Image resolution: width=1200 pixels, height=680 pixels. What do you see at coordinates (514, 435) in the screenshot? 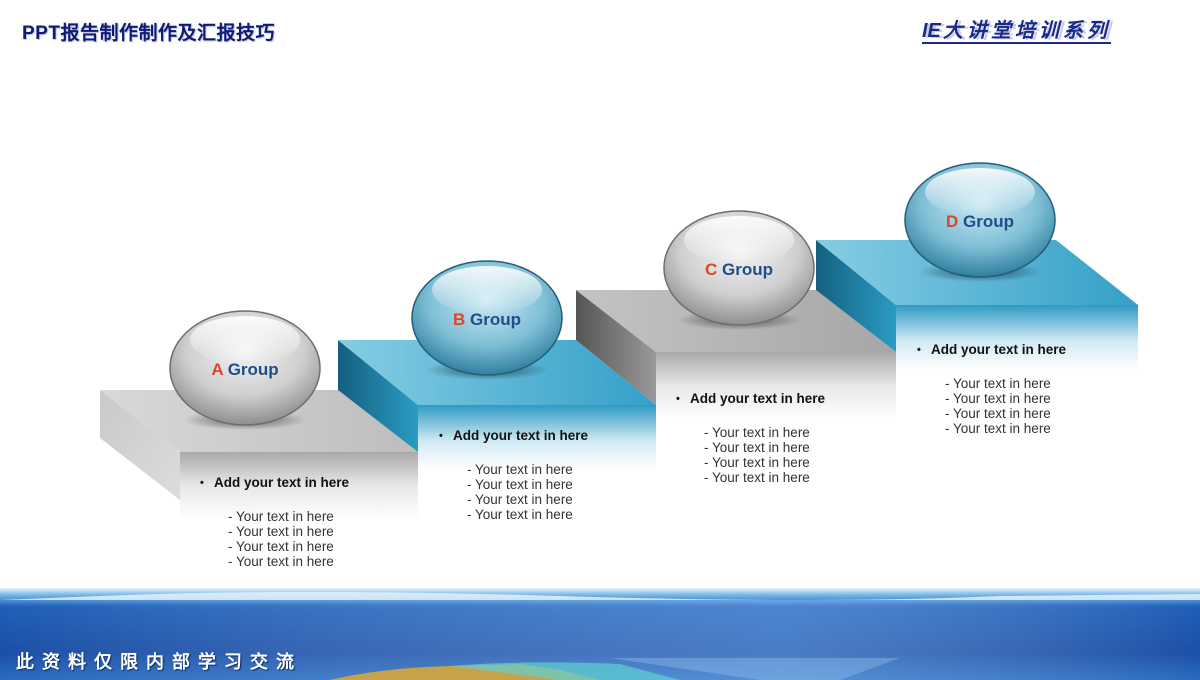
I see `step-b-heading: • Add your text in here` at bounding box center [514, 435].